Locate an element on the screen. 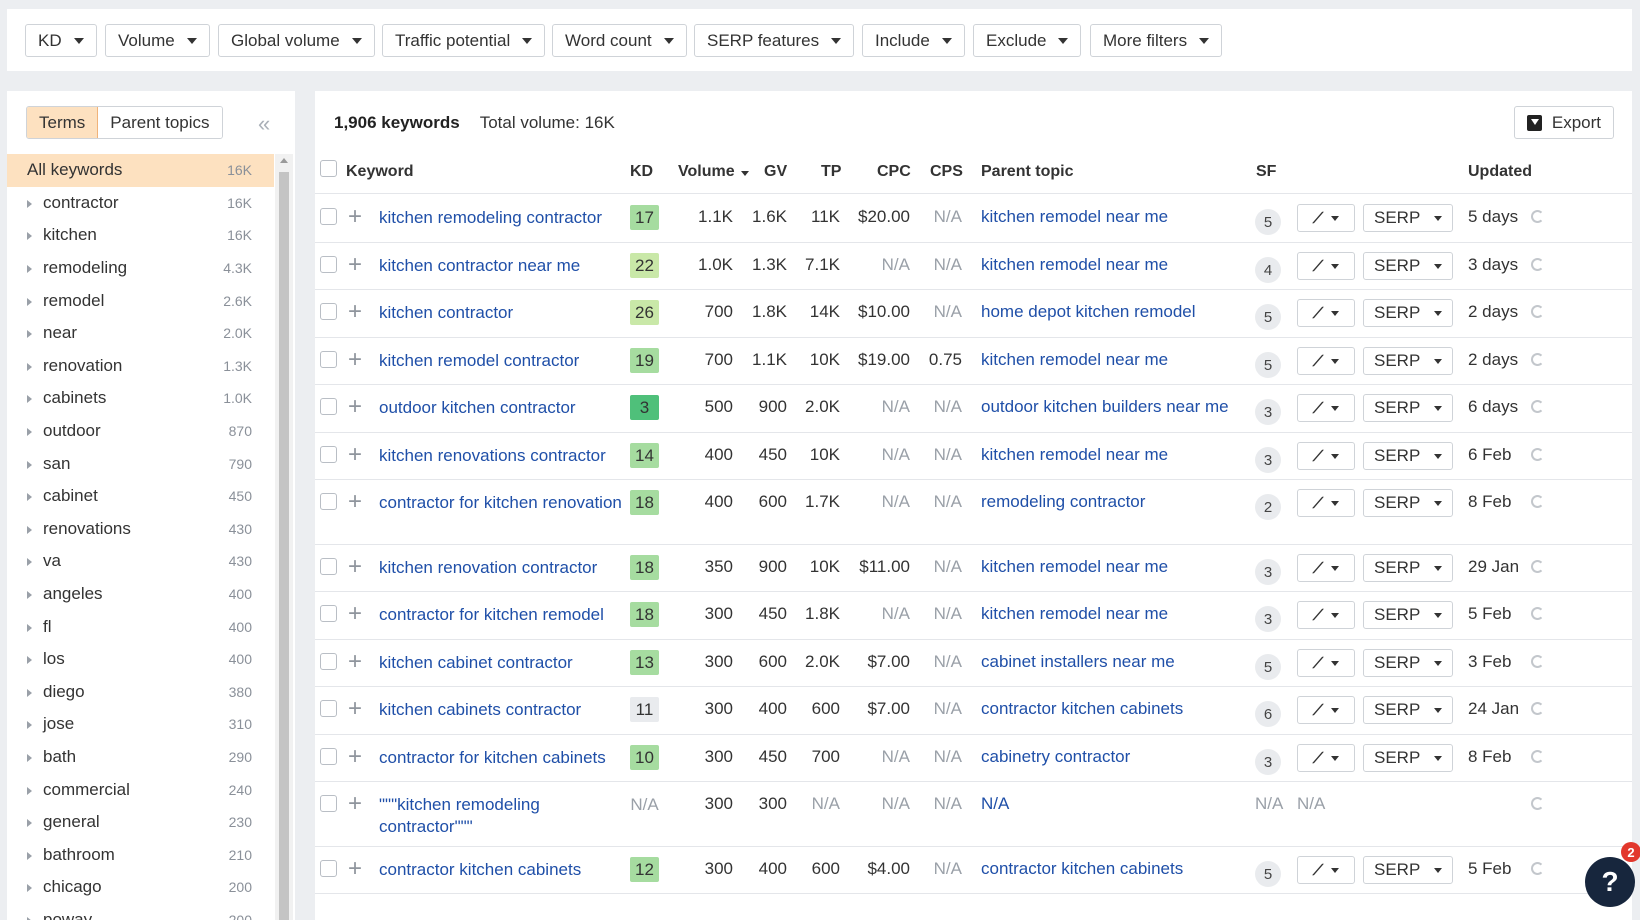 The image size is (1640, 920). col-cpc: CPC is located at coordinates (894, 172).